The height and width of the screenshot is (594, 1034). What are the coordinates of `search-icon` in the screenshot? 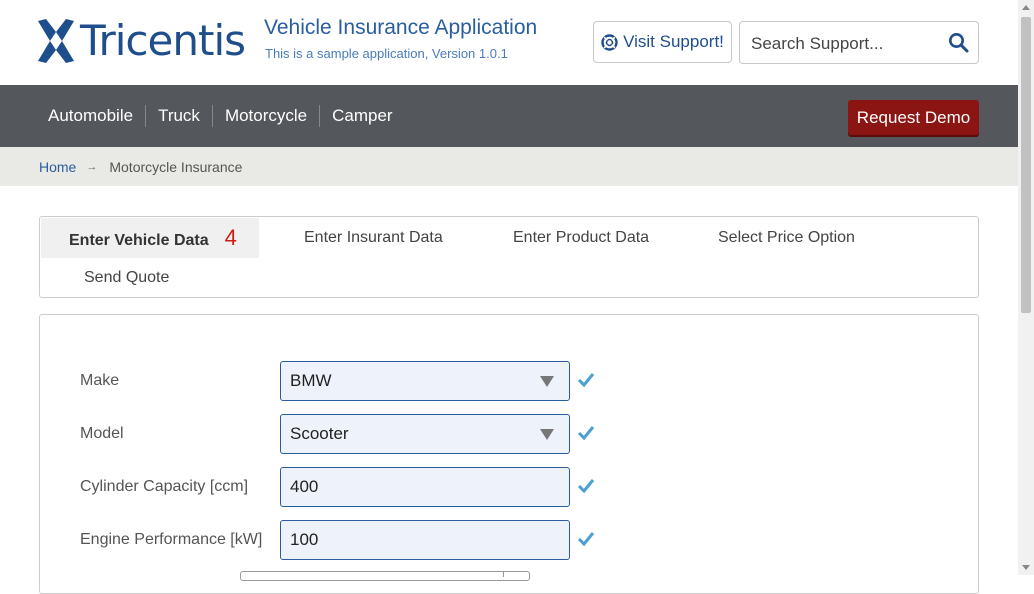 It's located at (958, 42).